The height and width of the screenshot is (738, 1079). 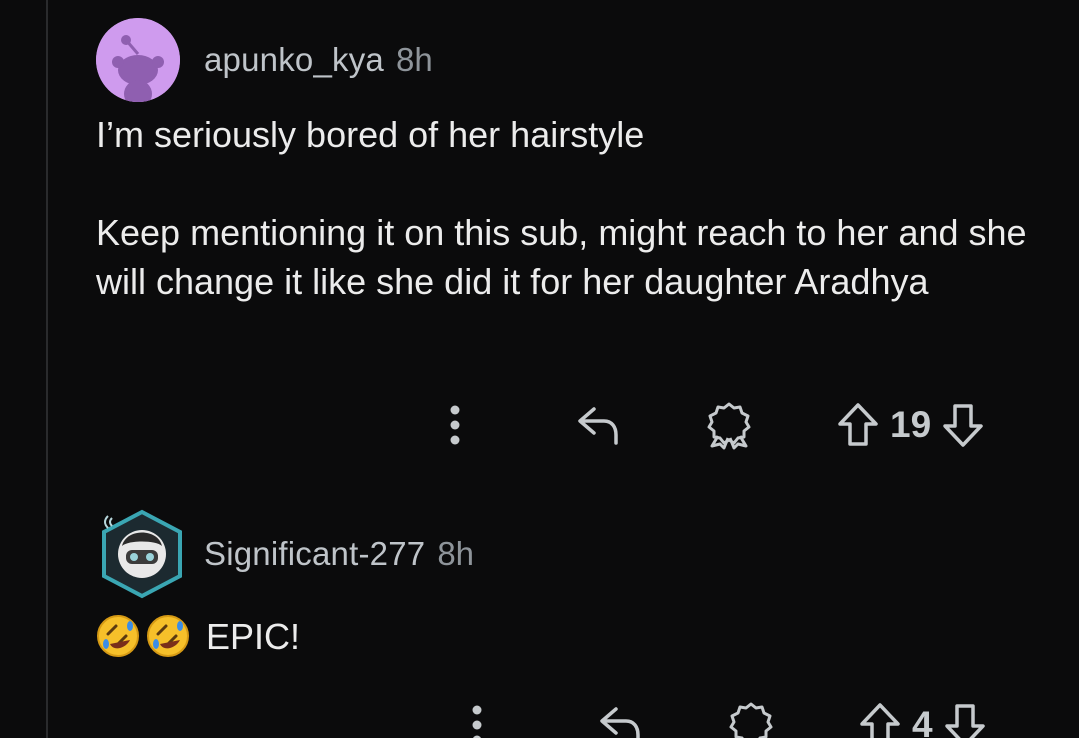 I want to click on snoo-avatar-icon, so click(x=138, y=60).